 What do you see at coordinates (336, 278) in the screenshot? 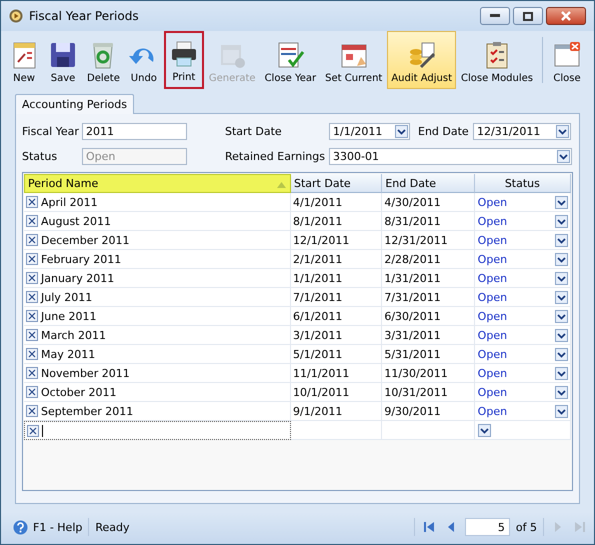
I see `table-cell: 1/1/2011` at bounding box center [336, 278].